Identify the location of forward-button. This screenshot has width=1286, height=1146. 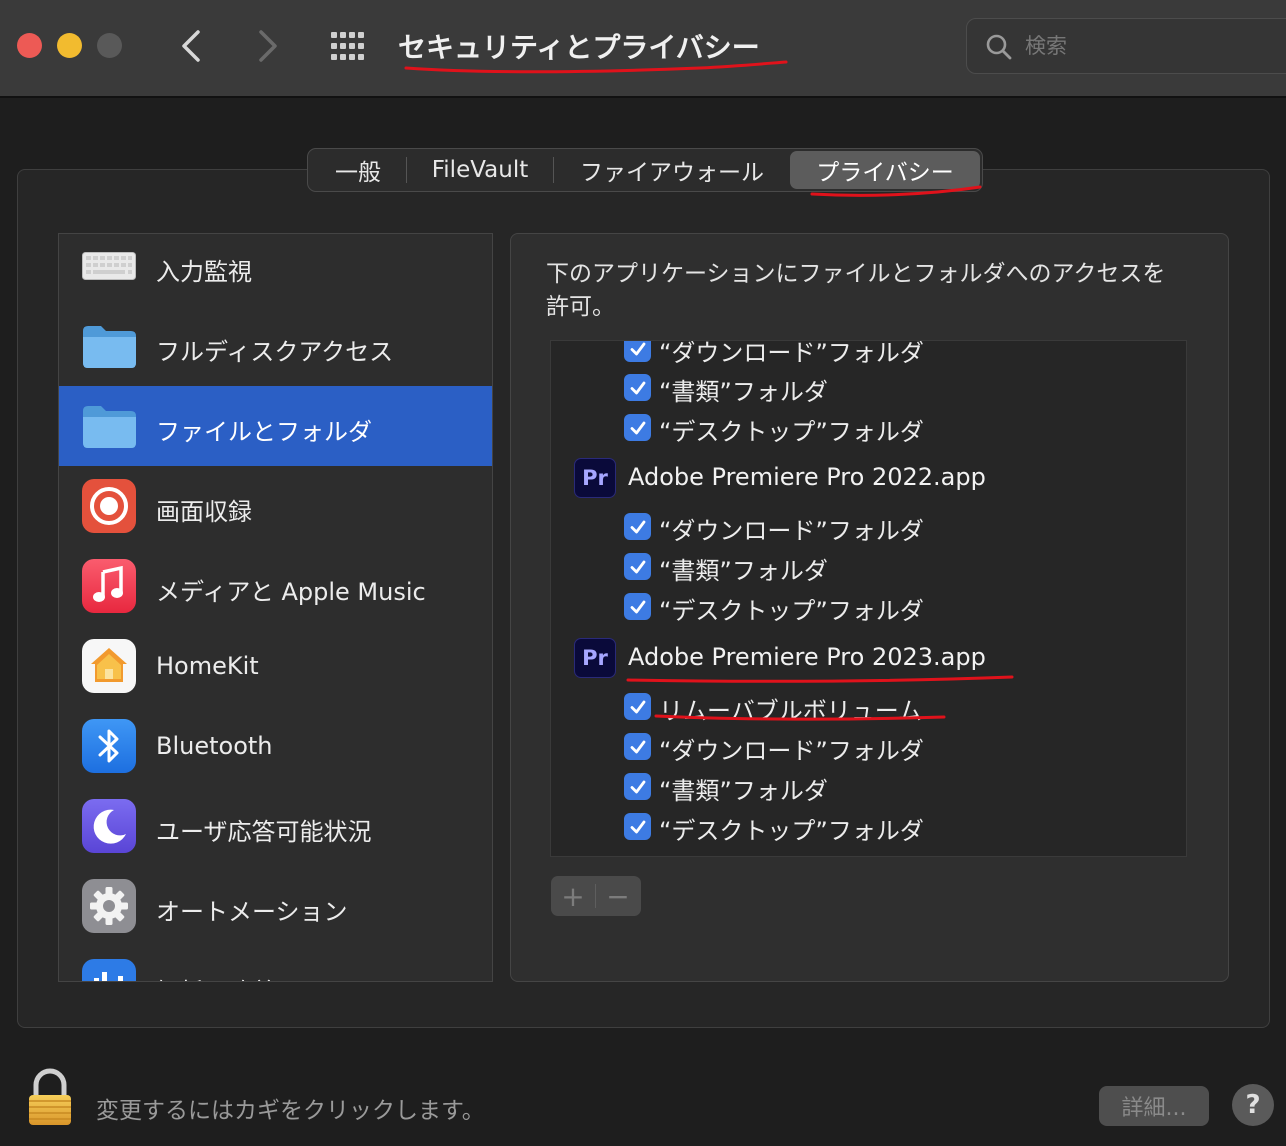
(267, 46).